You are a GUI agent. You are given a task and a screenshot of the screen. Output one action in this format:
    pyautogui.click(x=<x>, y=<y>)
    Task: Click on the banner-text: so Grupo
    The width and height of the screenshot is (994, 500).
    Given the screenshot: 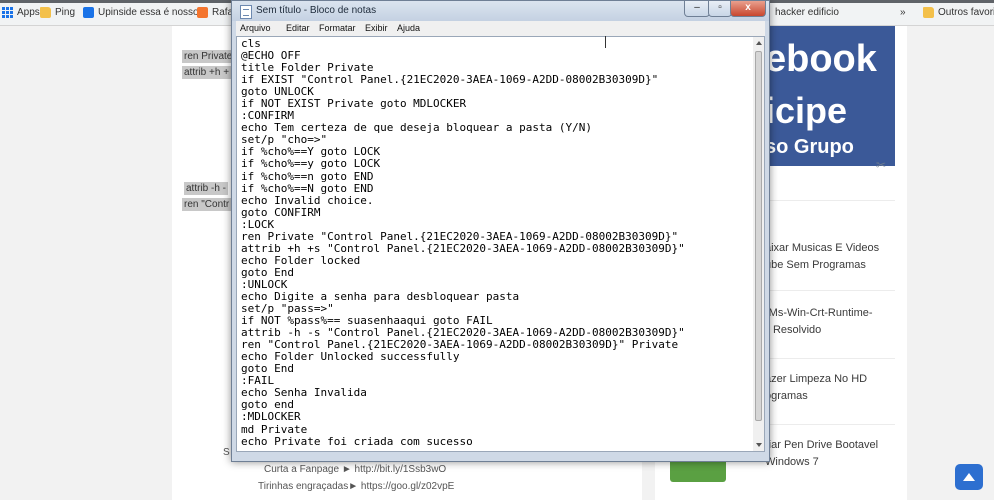 What is the action you would take?
    pyautogui.click(x=809, y=147)
    